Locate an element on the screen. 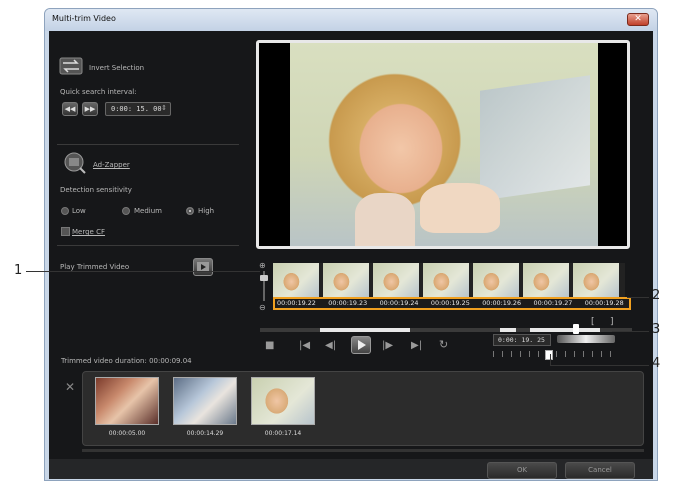 The width and height of the screenshot is (673, 481). previous-frame-icon: ◀| is located at coordinates (330, 345).